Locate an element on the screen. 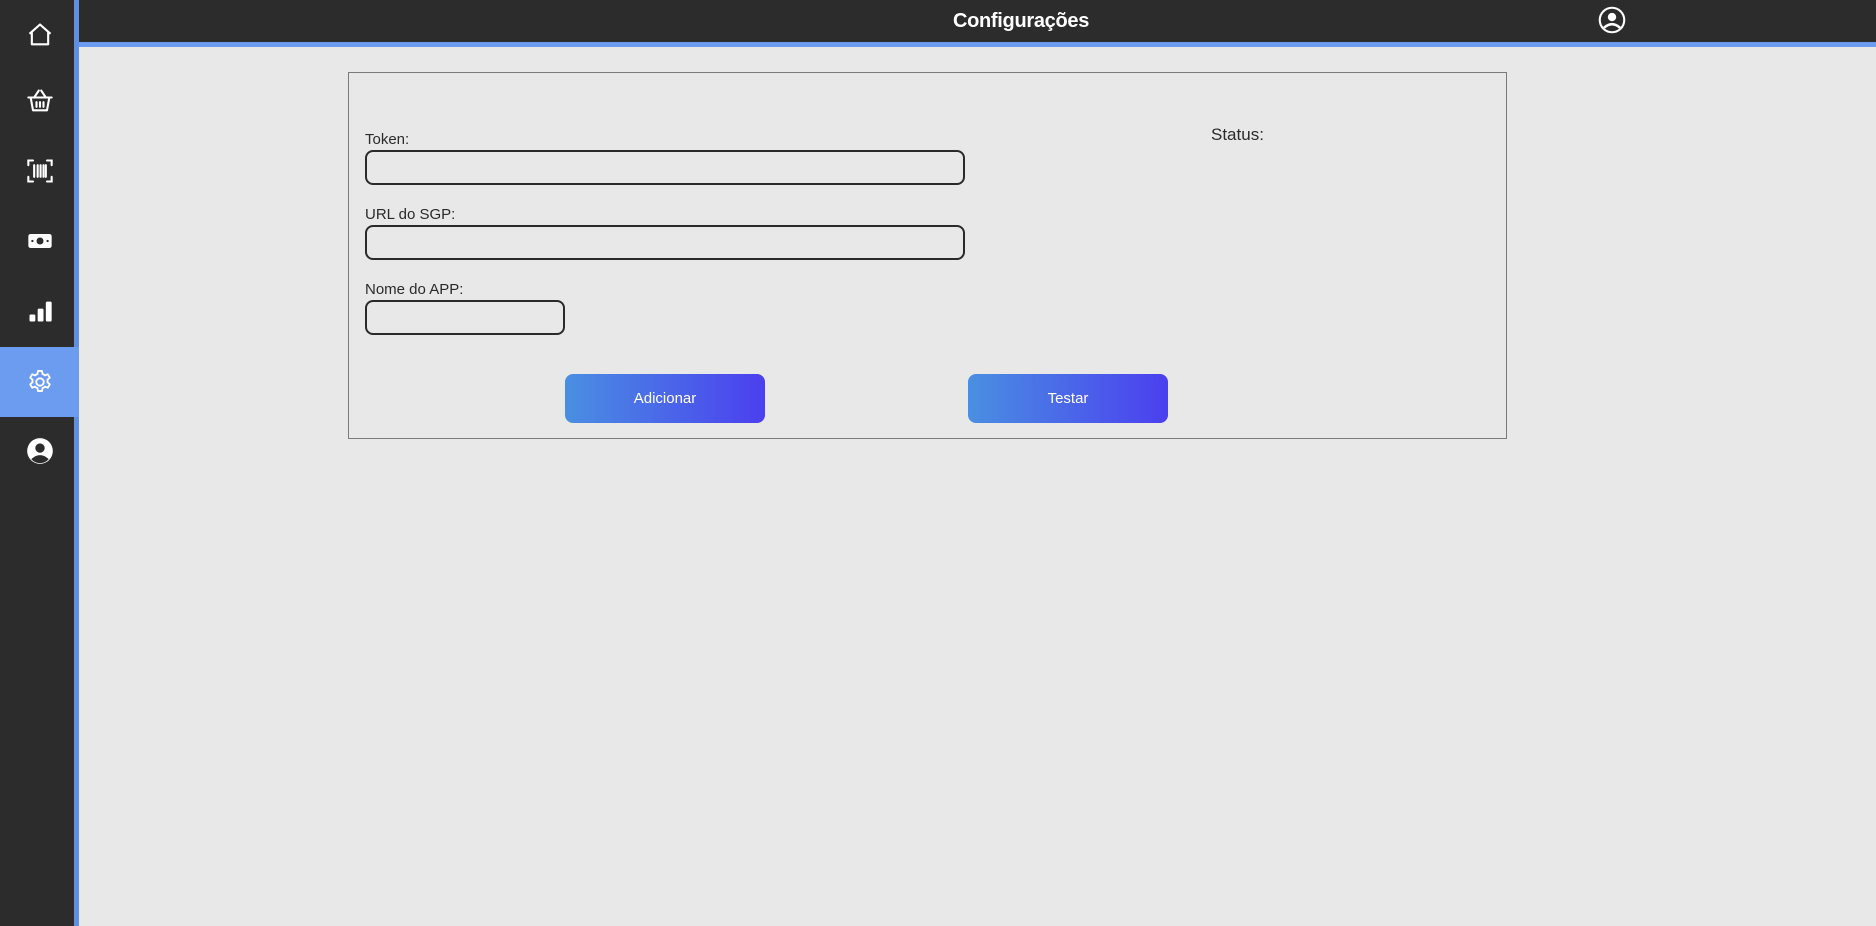 This screenshot has width=1876, height=926. token-label: Token: is located at coordinates (387, 139).